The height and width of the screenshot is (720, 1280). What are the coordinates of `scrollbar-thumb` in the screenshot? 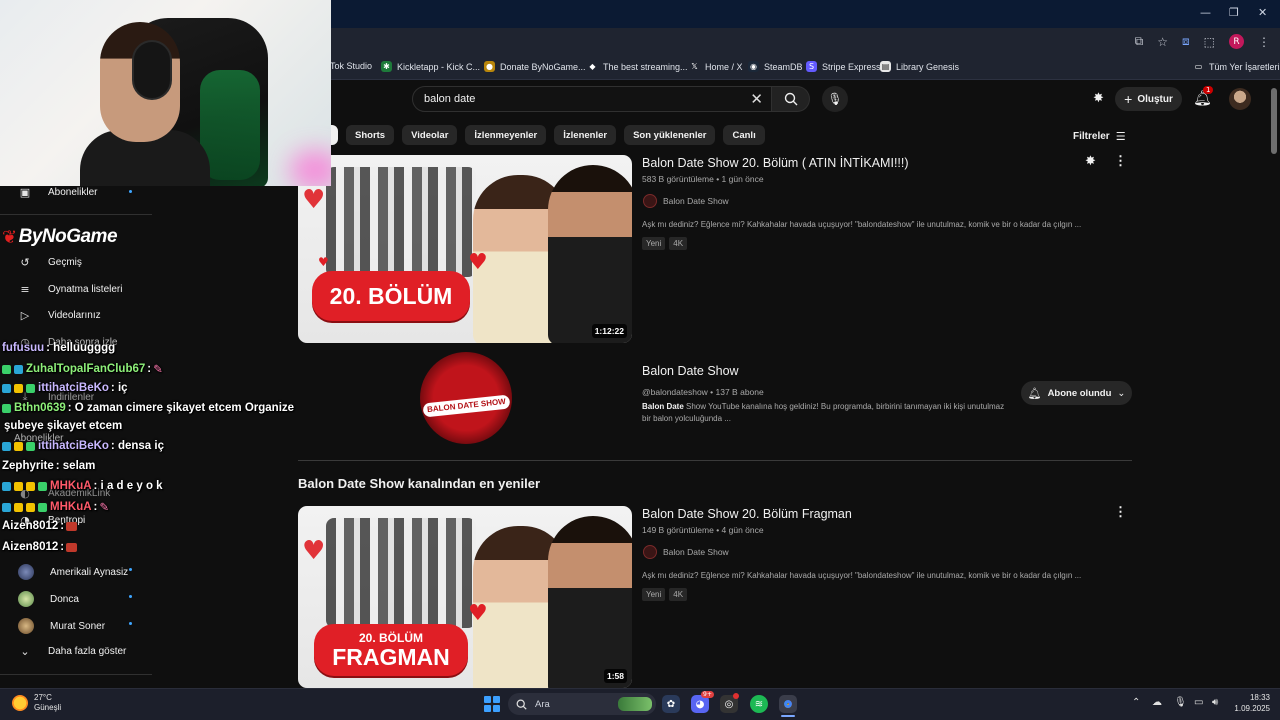 It's located at (1274, 121).